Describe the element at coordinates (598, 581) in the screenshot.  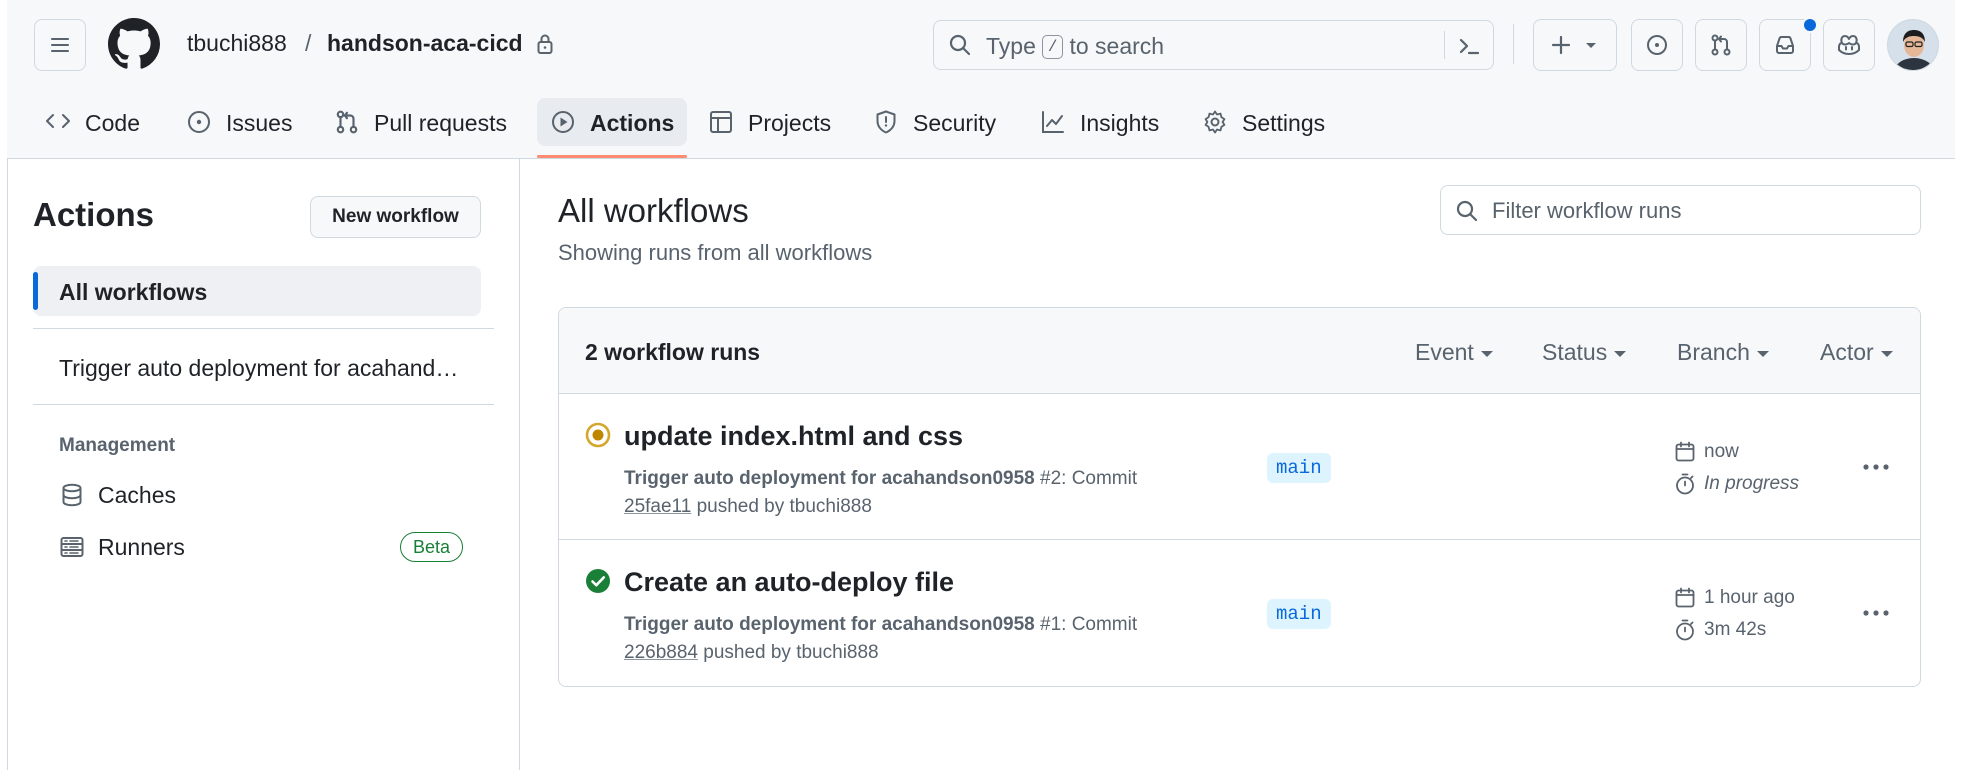
I see `check-circle-fill-icon` at that location.